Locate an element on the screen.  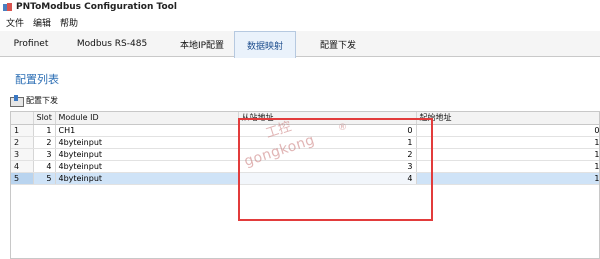
table-row: 4 4 4byteinput 3 1 is located at coordinates (305, 166).